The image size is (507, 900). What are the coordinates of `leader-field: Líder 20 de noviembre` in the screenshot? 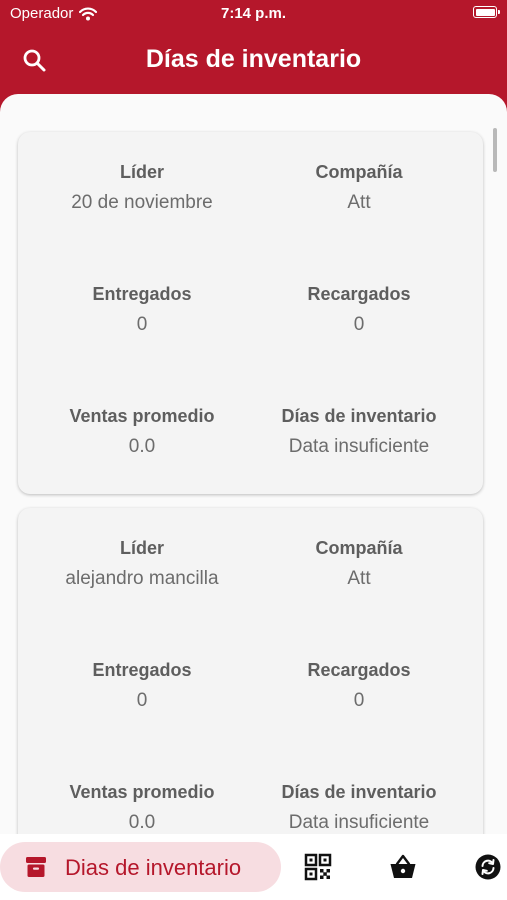 It's located at (142, 188).